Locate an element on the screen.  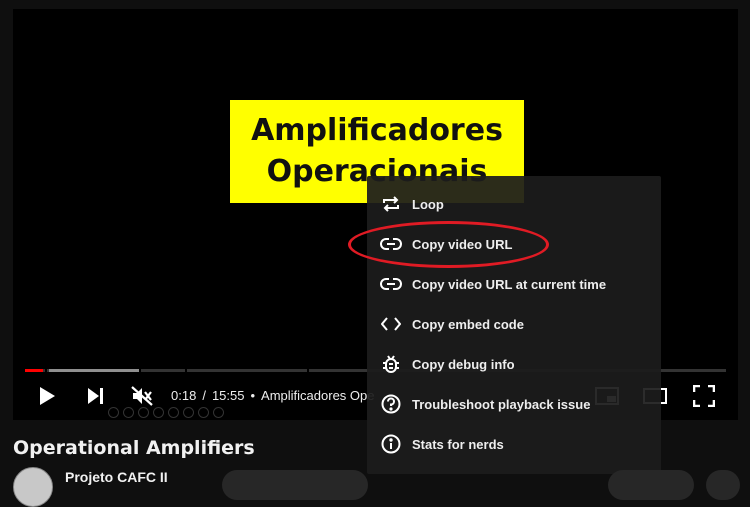
menu-item-copy-embed-code: Copy embed code is located at coordinates (514, 324).